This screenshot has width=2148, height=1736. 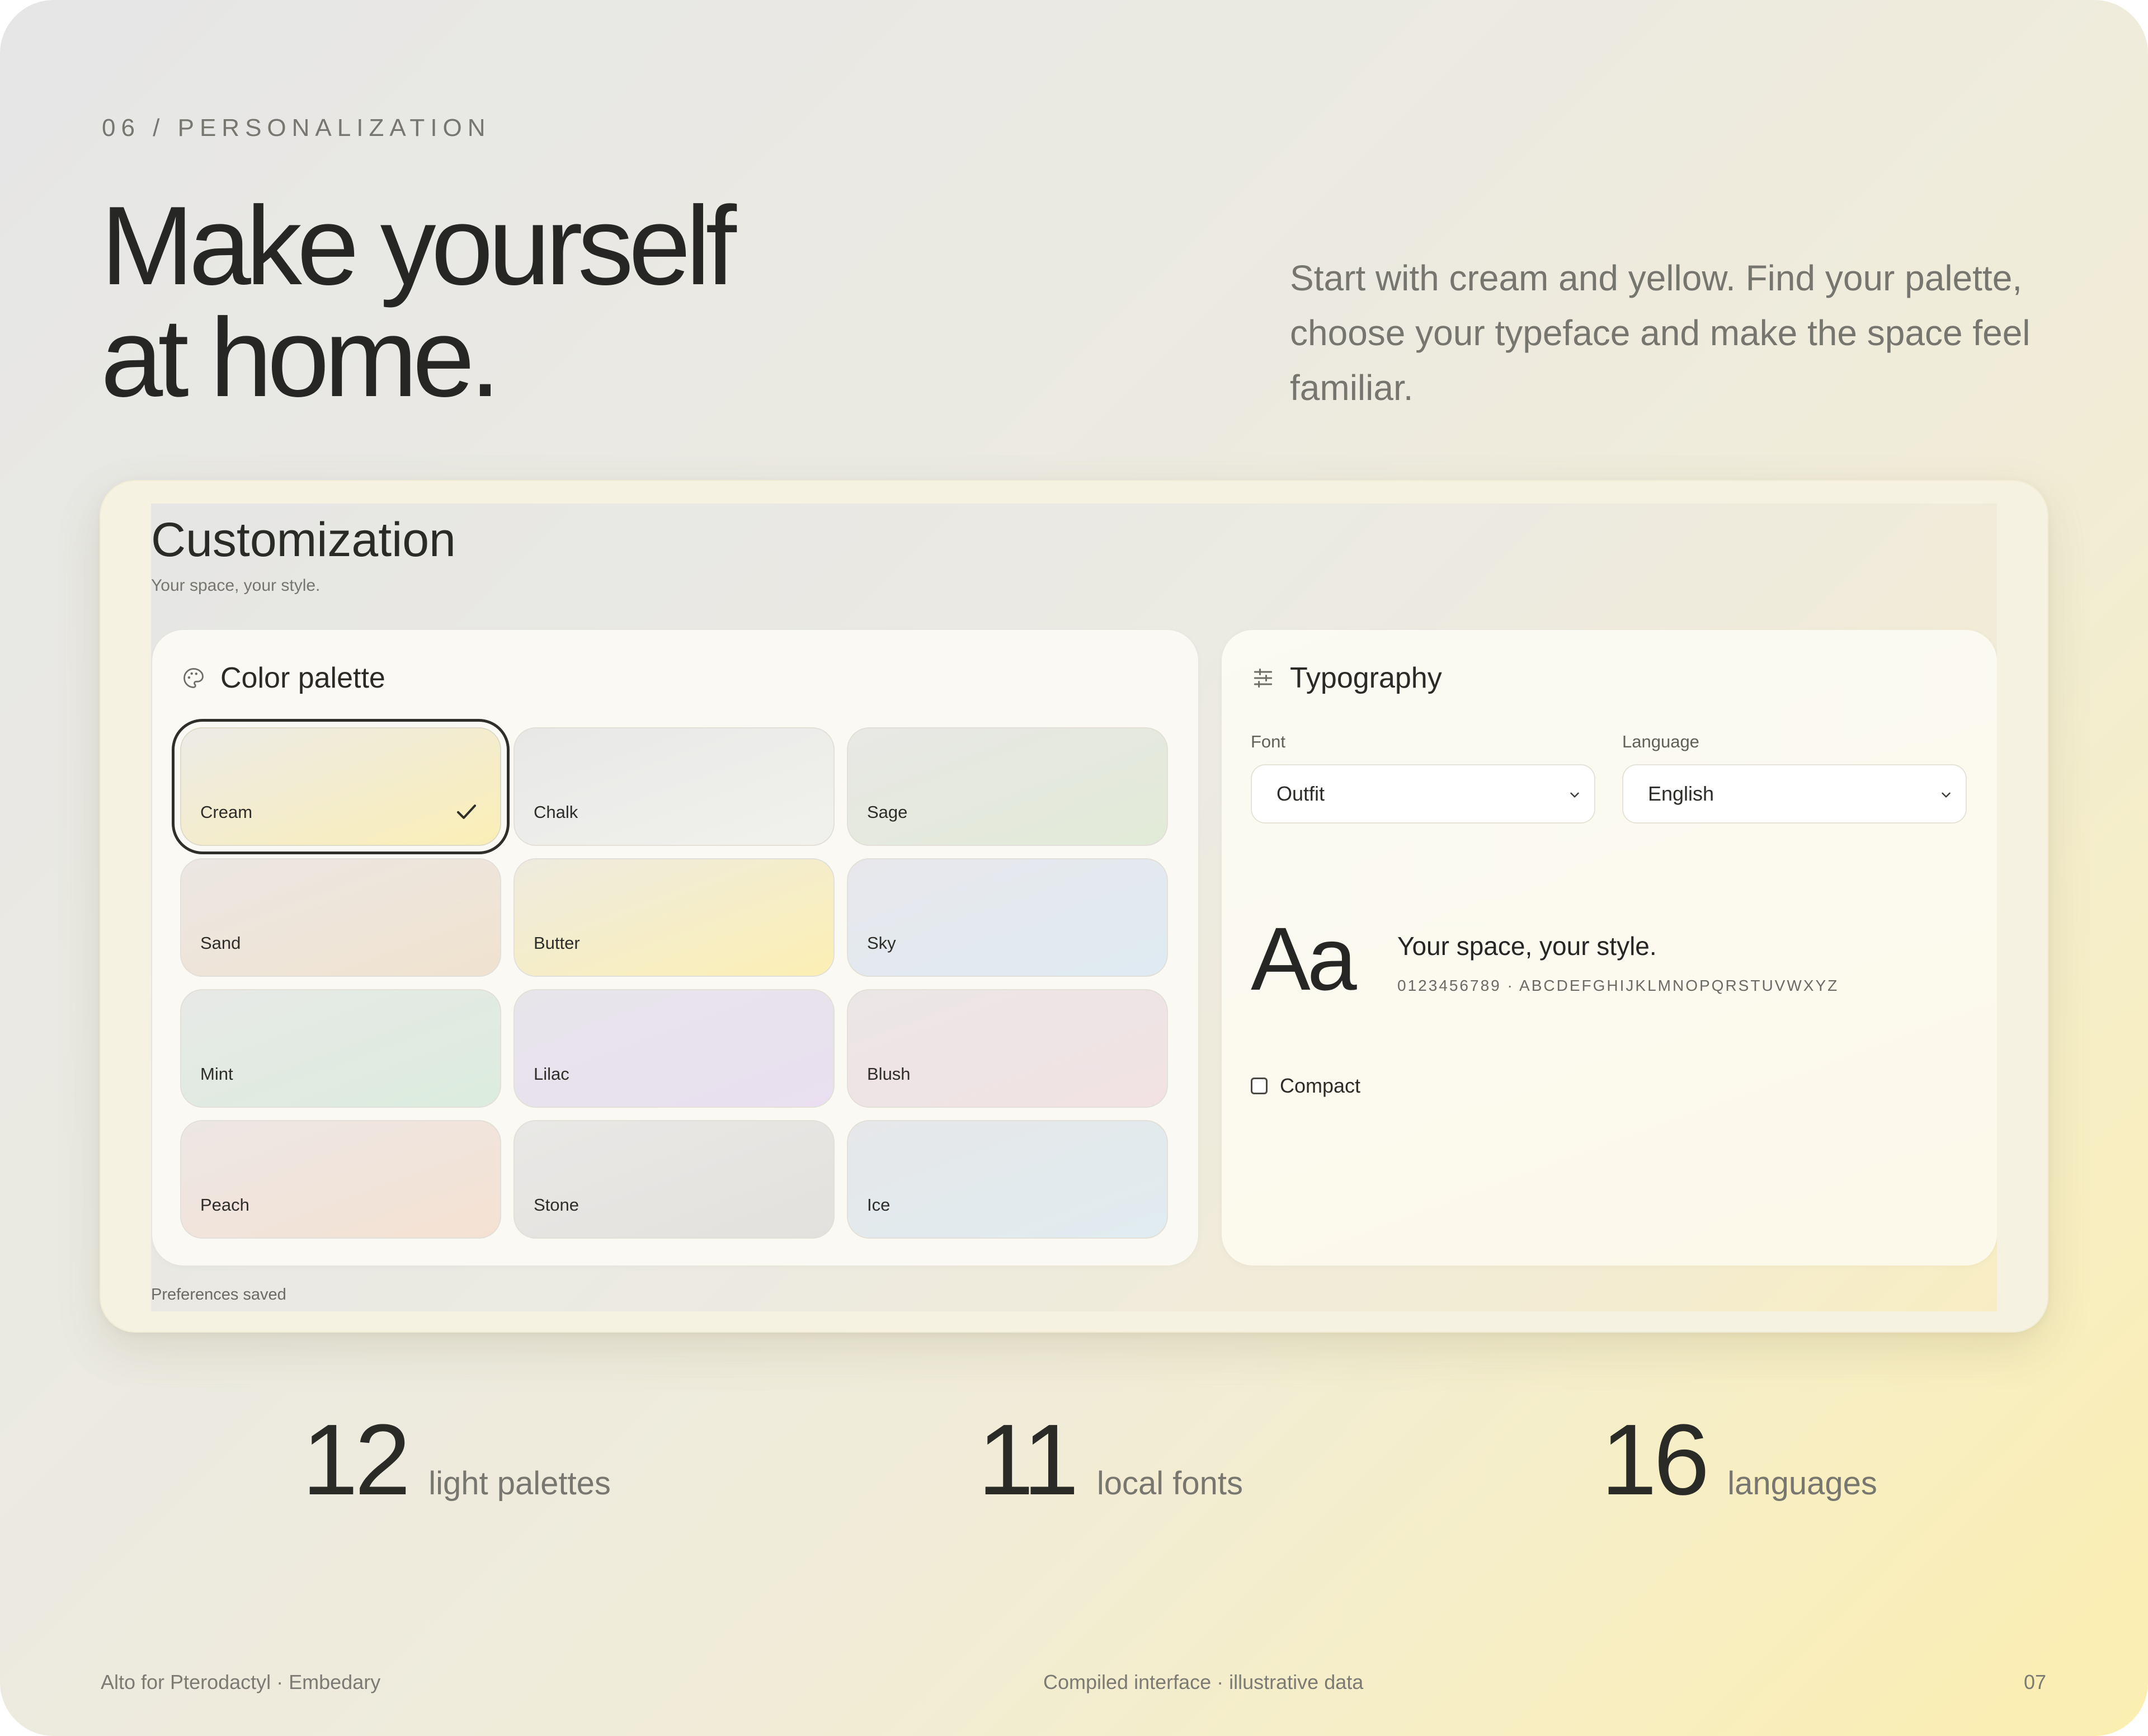 What do you see at coordinates (303, 540) in the screenshot?
I see `app-title: Customization` at bounding box center [303, 540].